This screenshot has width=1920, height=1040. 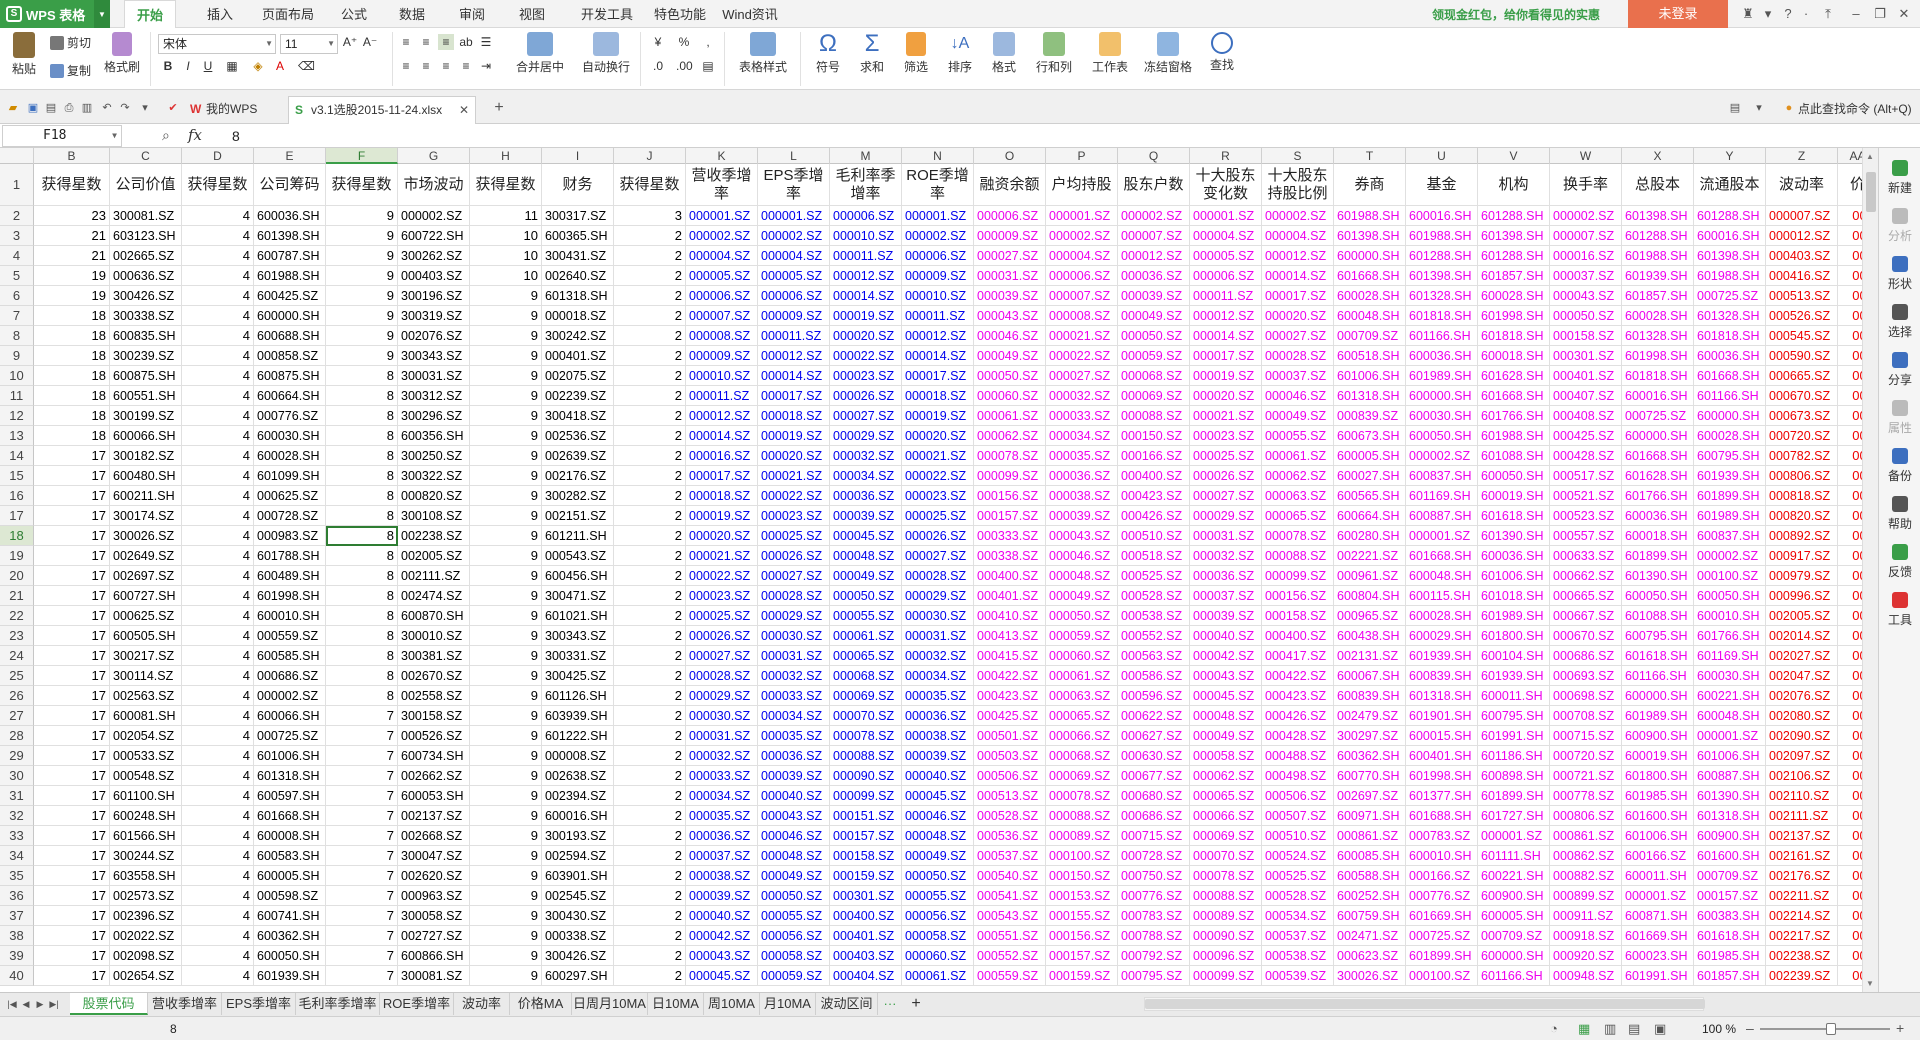 What do you see at coordinates (1514, 496) in the screenshot?
I see `cell: 600019.SH` at bounding box center [1514, 496].